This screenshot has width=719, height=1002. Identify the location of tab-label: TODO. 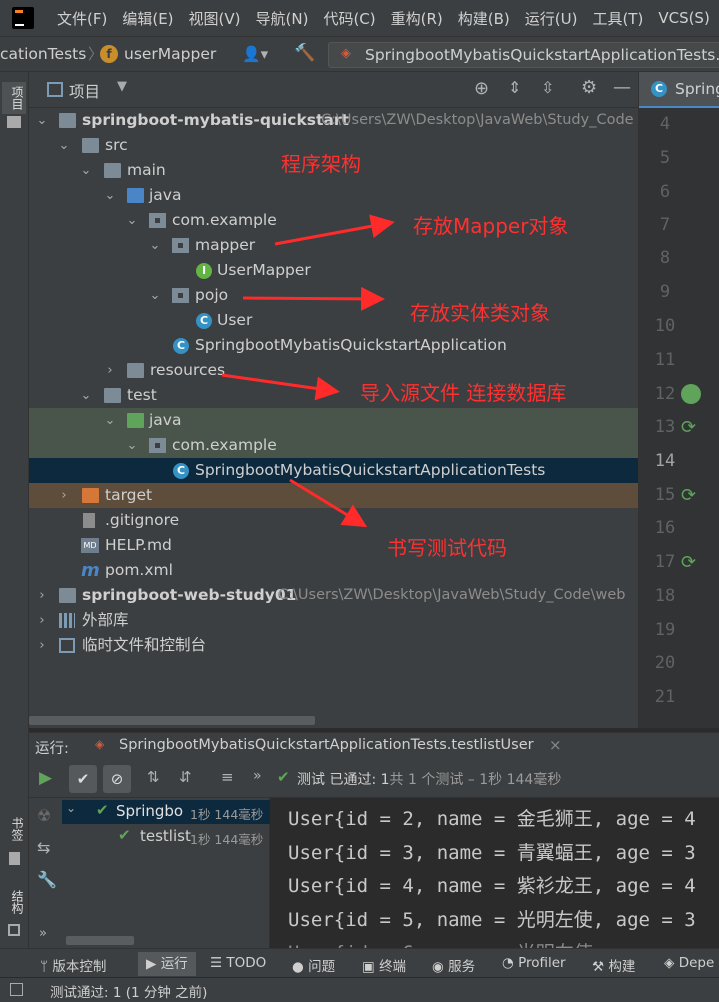
(246, 963).